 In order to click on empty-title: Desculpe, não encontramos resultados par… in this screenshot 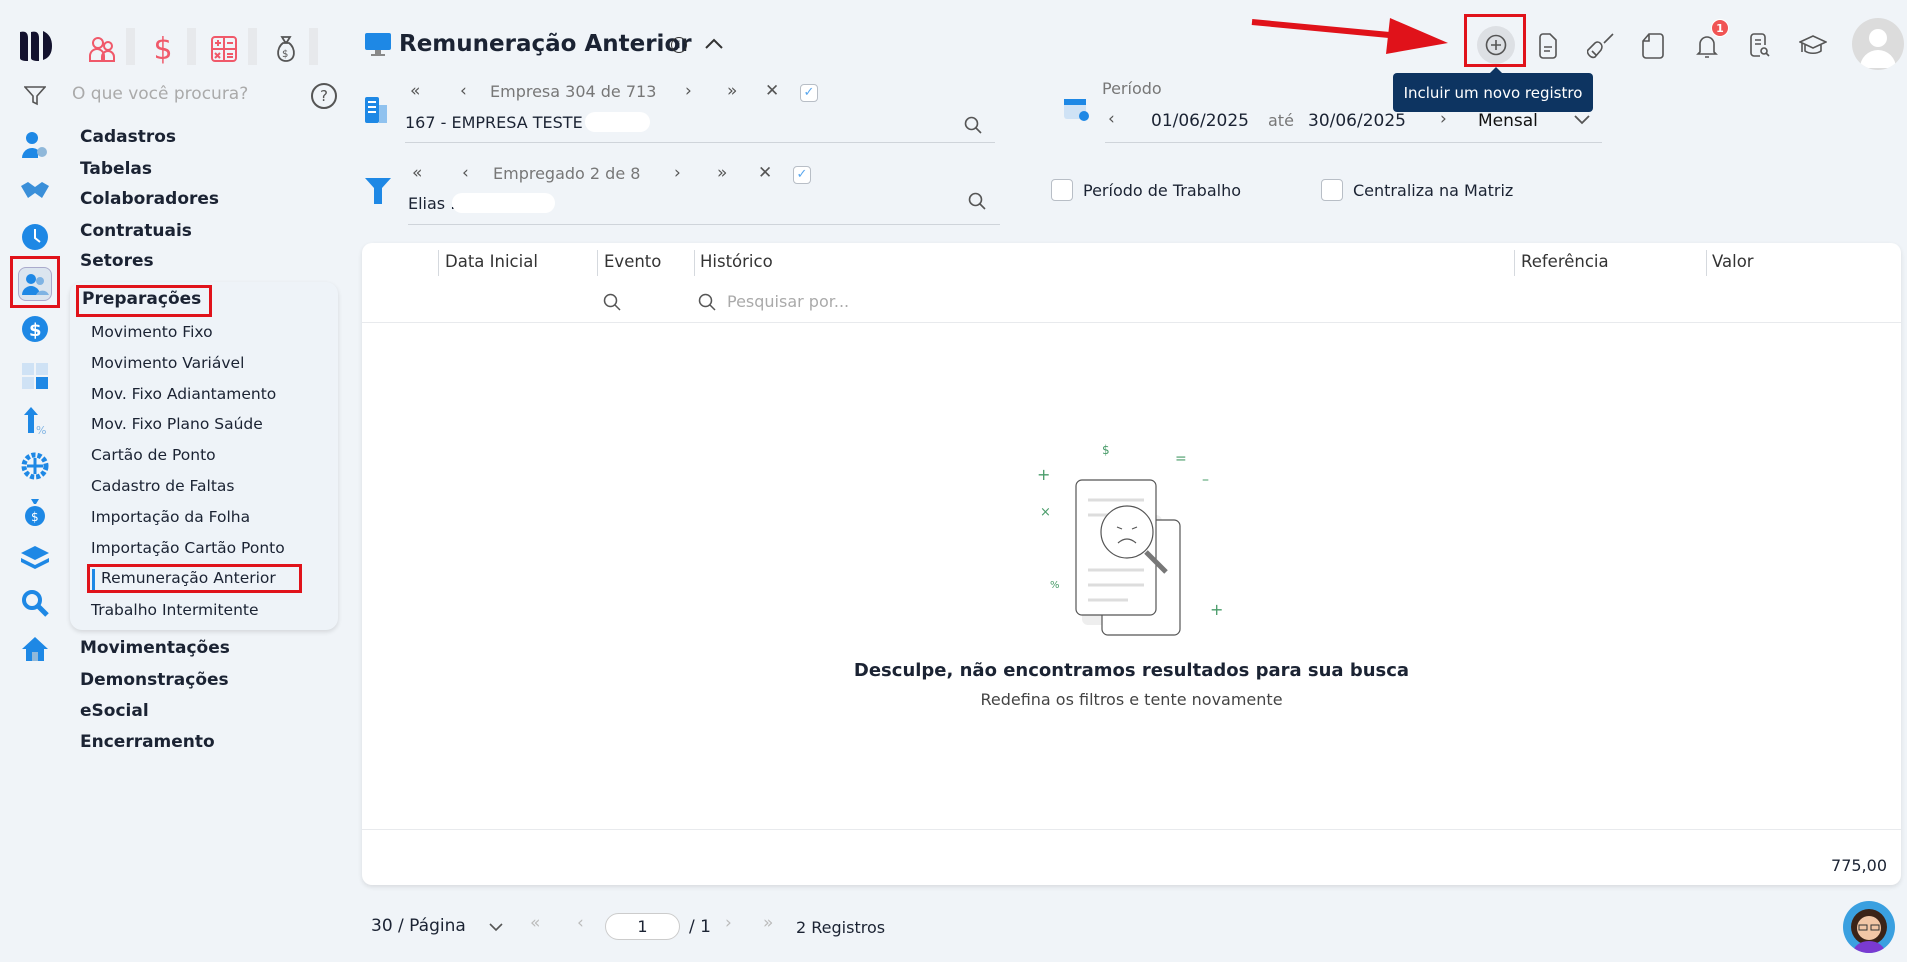, I will do `click(1131, 670)`.